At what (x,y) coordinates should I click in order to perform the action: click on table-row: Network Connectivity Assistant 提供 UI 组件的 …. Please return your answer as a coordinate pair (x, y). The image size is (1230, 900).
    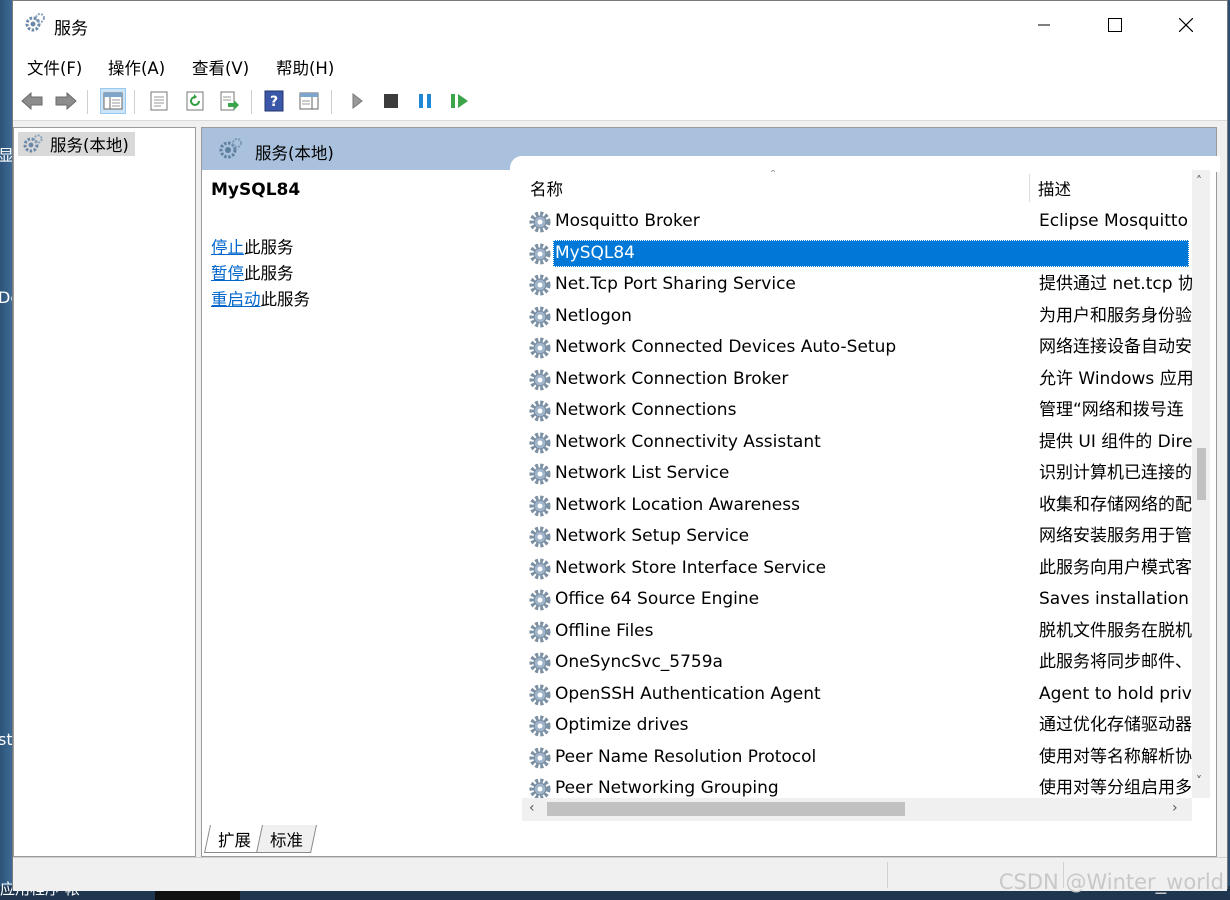
    Looking at the image, I should click on (861, 443).